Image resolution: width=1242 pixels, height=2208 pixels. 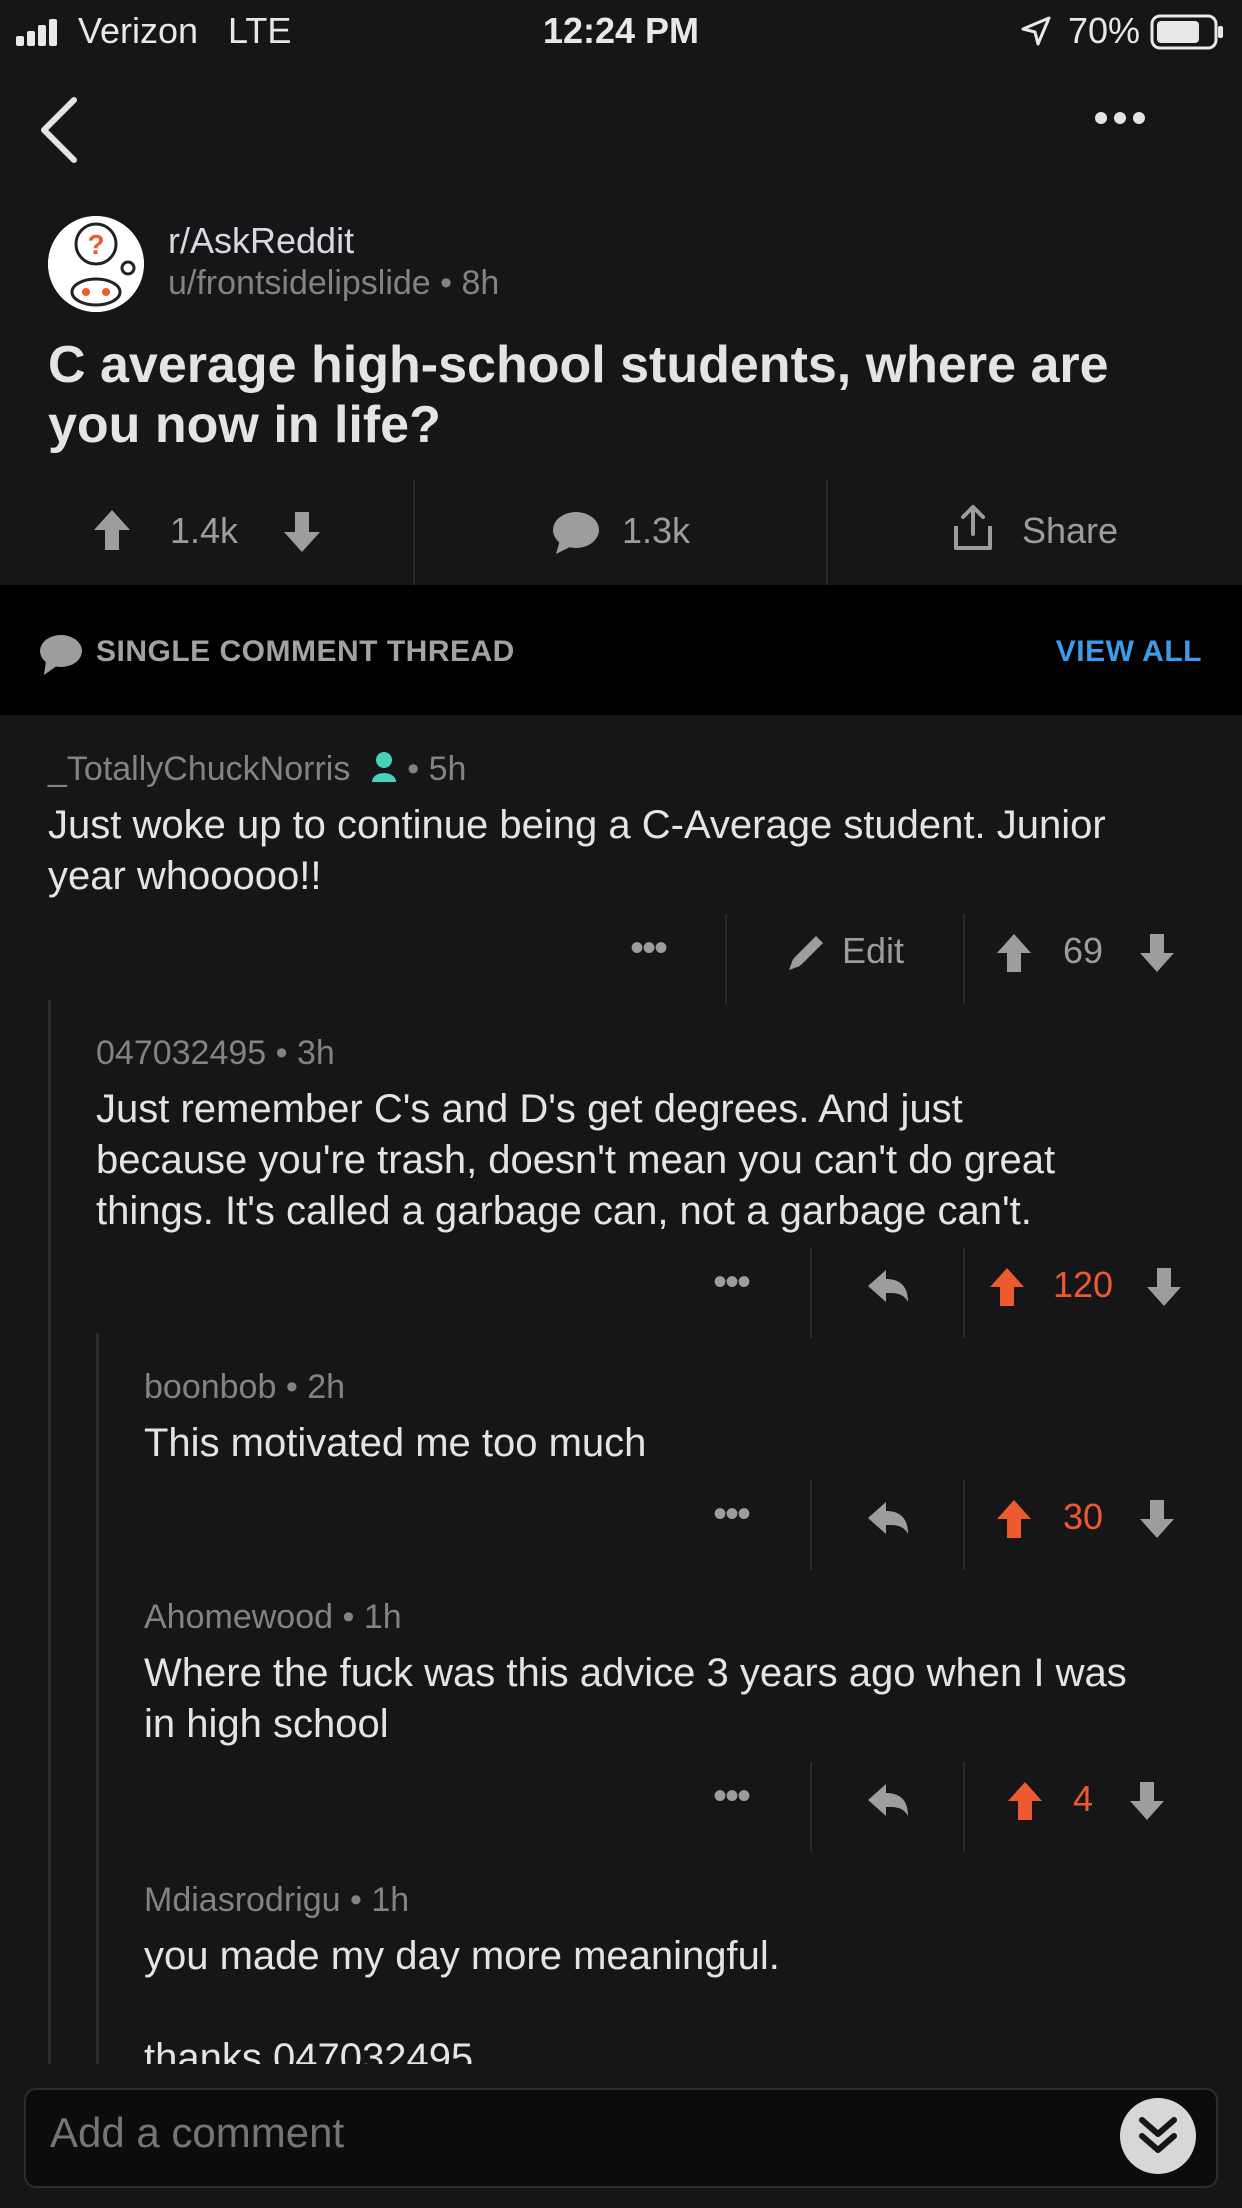 I want to click on comment-line, so click(x=679, y=2007).